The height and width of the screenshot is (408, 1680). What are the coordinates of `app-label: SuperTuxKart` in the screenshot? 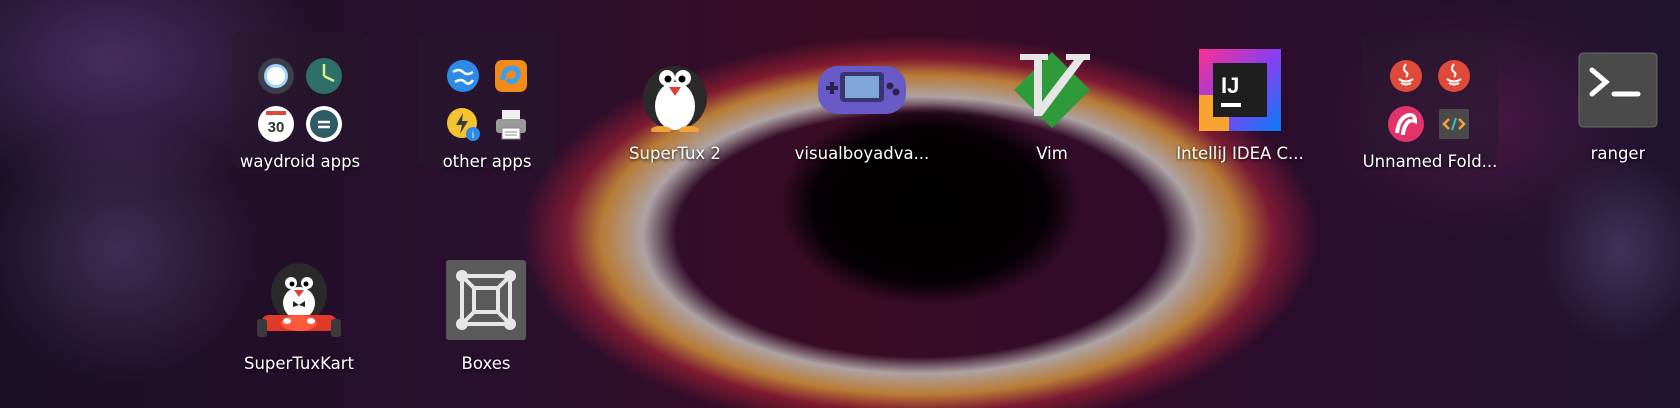 It's located at (299, 363).